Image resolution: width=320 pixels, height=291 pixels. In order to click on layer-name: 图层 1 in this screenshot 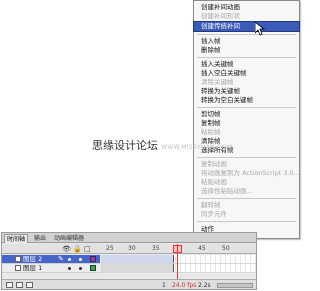, I will do `click(33, 268)`.